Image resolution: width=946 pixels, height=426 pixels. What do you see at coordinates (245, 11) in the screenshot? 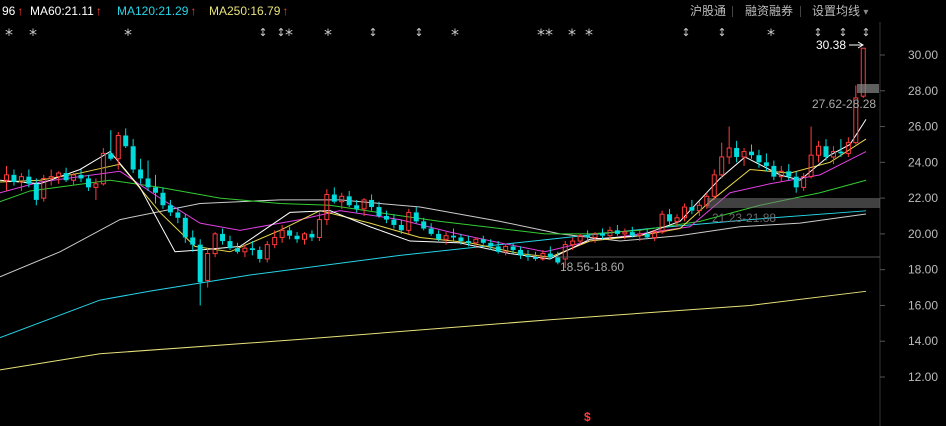
I see `ma250-value: MA250:16.79` at bounding box center [245, 11].